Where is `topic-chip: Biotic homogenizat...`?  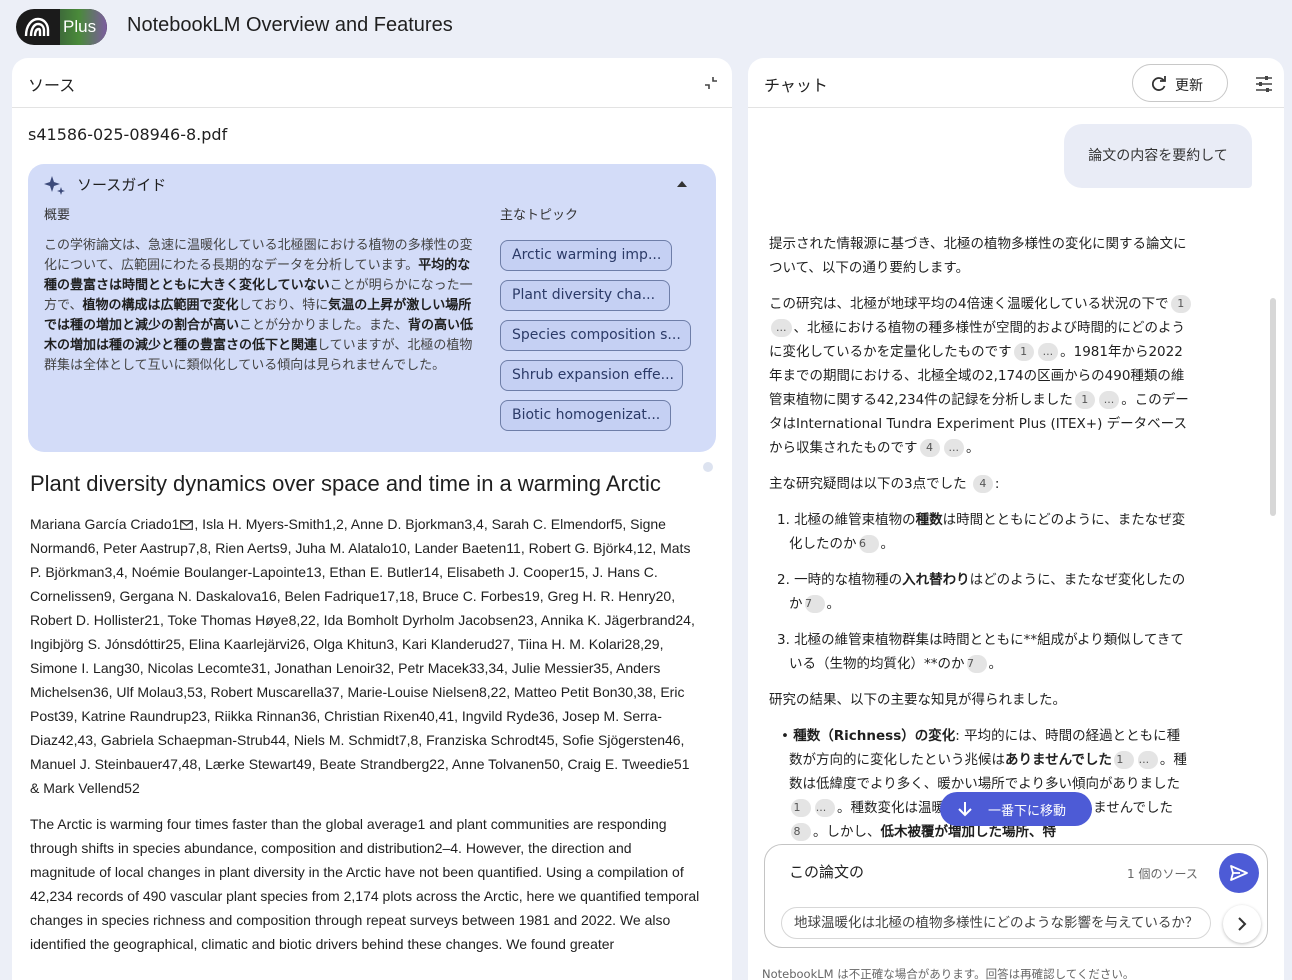 topic-chip: Biotic homogenizat... is located at coordinates (585, 415).